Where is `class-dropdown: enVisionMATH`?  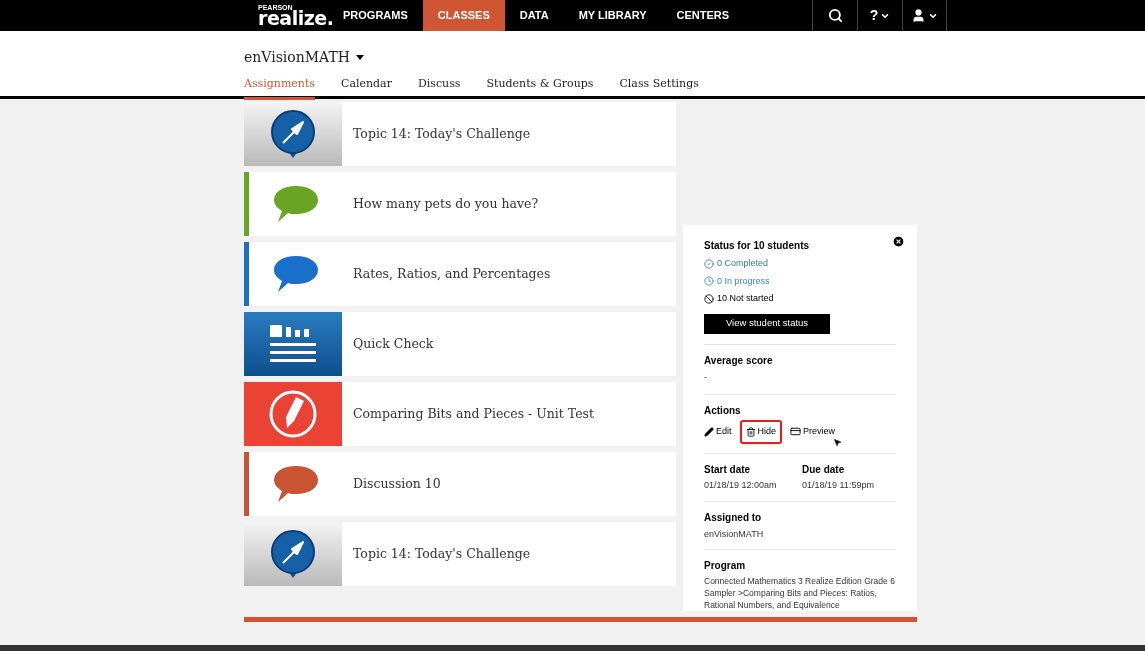 class-dropdown: enVisionMATH is located at coordinates (304, 57).